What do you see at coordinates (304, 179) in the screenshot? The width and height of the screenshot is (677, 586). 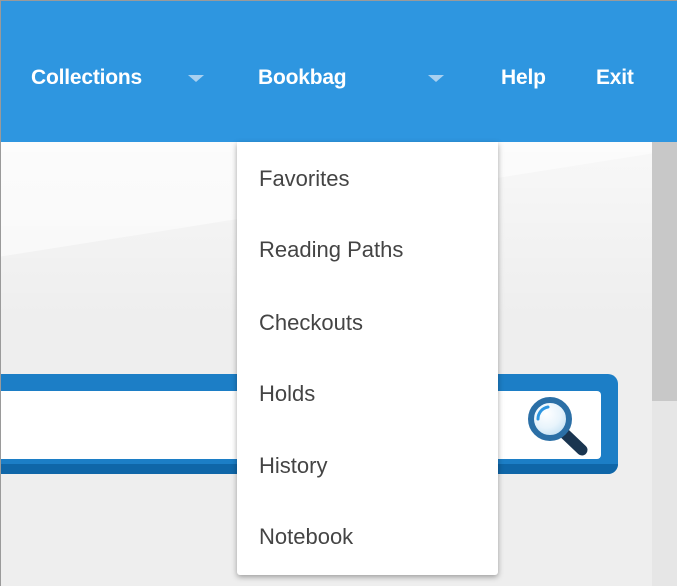 I see `menu-item-favorites: Favorites` at bounding box center [304, 179].